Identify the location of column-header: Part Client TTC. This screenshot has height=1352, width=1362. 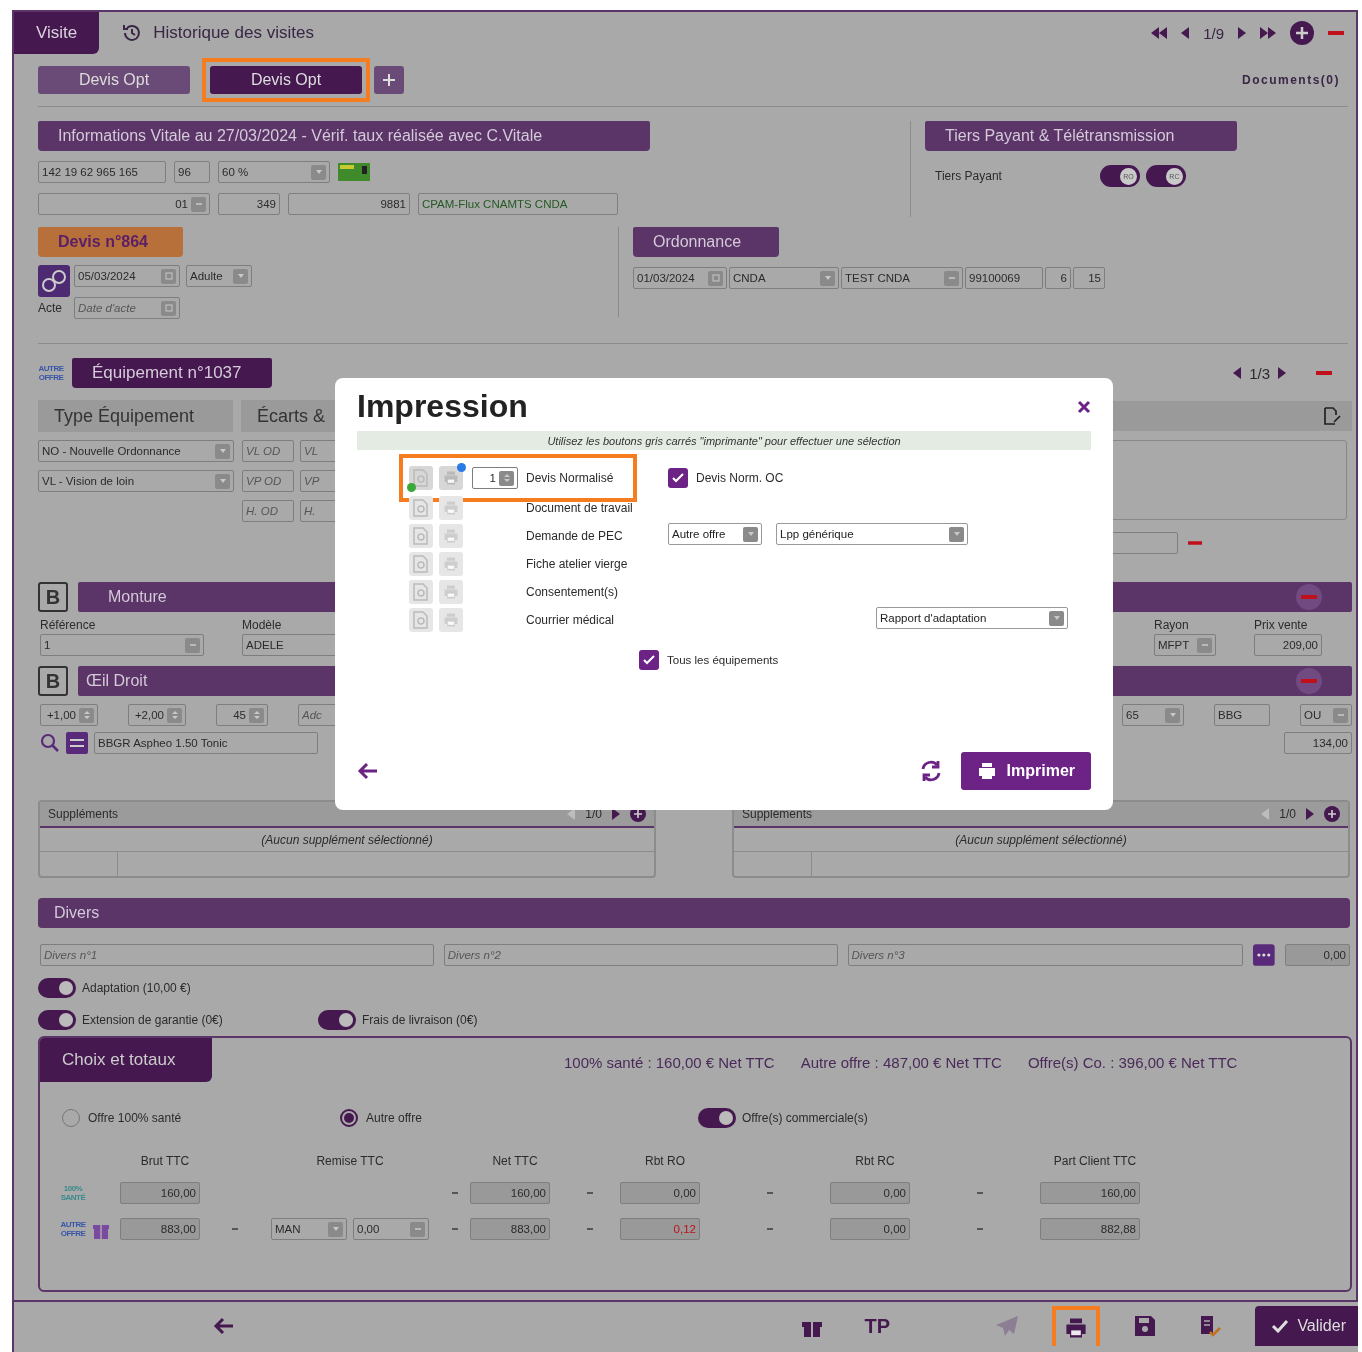
(1095, 1161).